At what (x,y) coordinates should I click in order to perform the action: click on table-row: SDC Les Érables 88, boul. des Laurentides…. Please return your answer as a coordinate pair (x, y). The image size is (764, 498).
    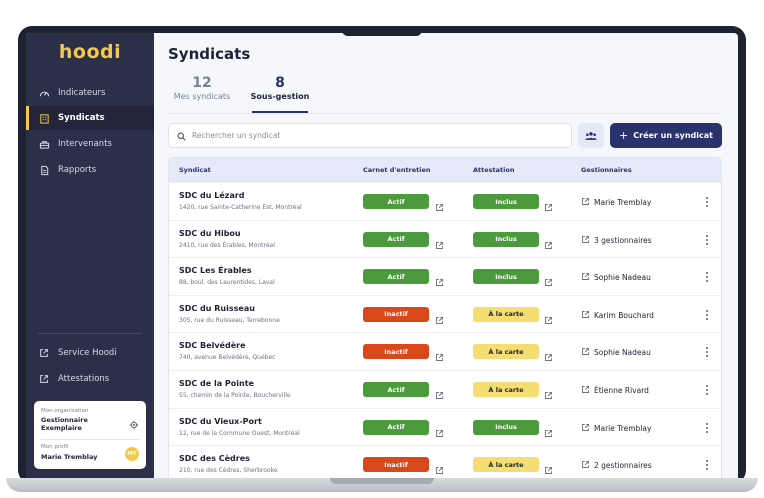
    Looking at the image, I should click on (445, 276).